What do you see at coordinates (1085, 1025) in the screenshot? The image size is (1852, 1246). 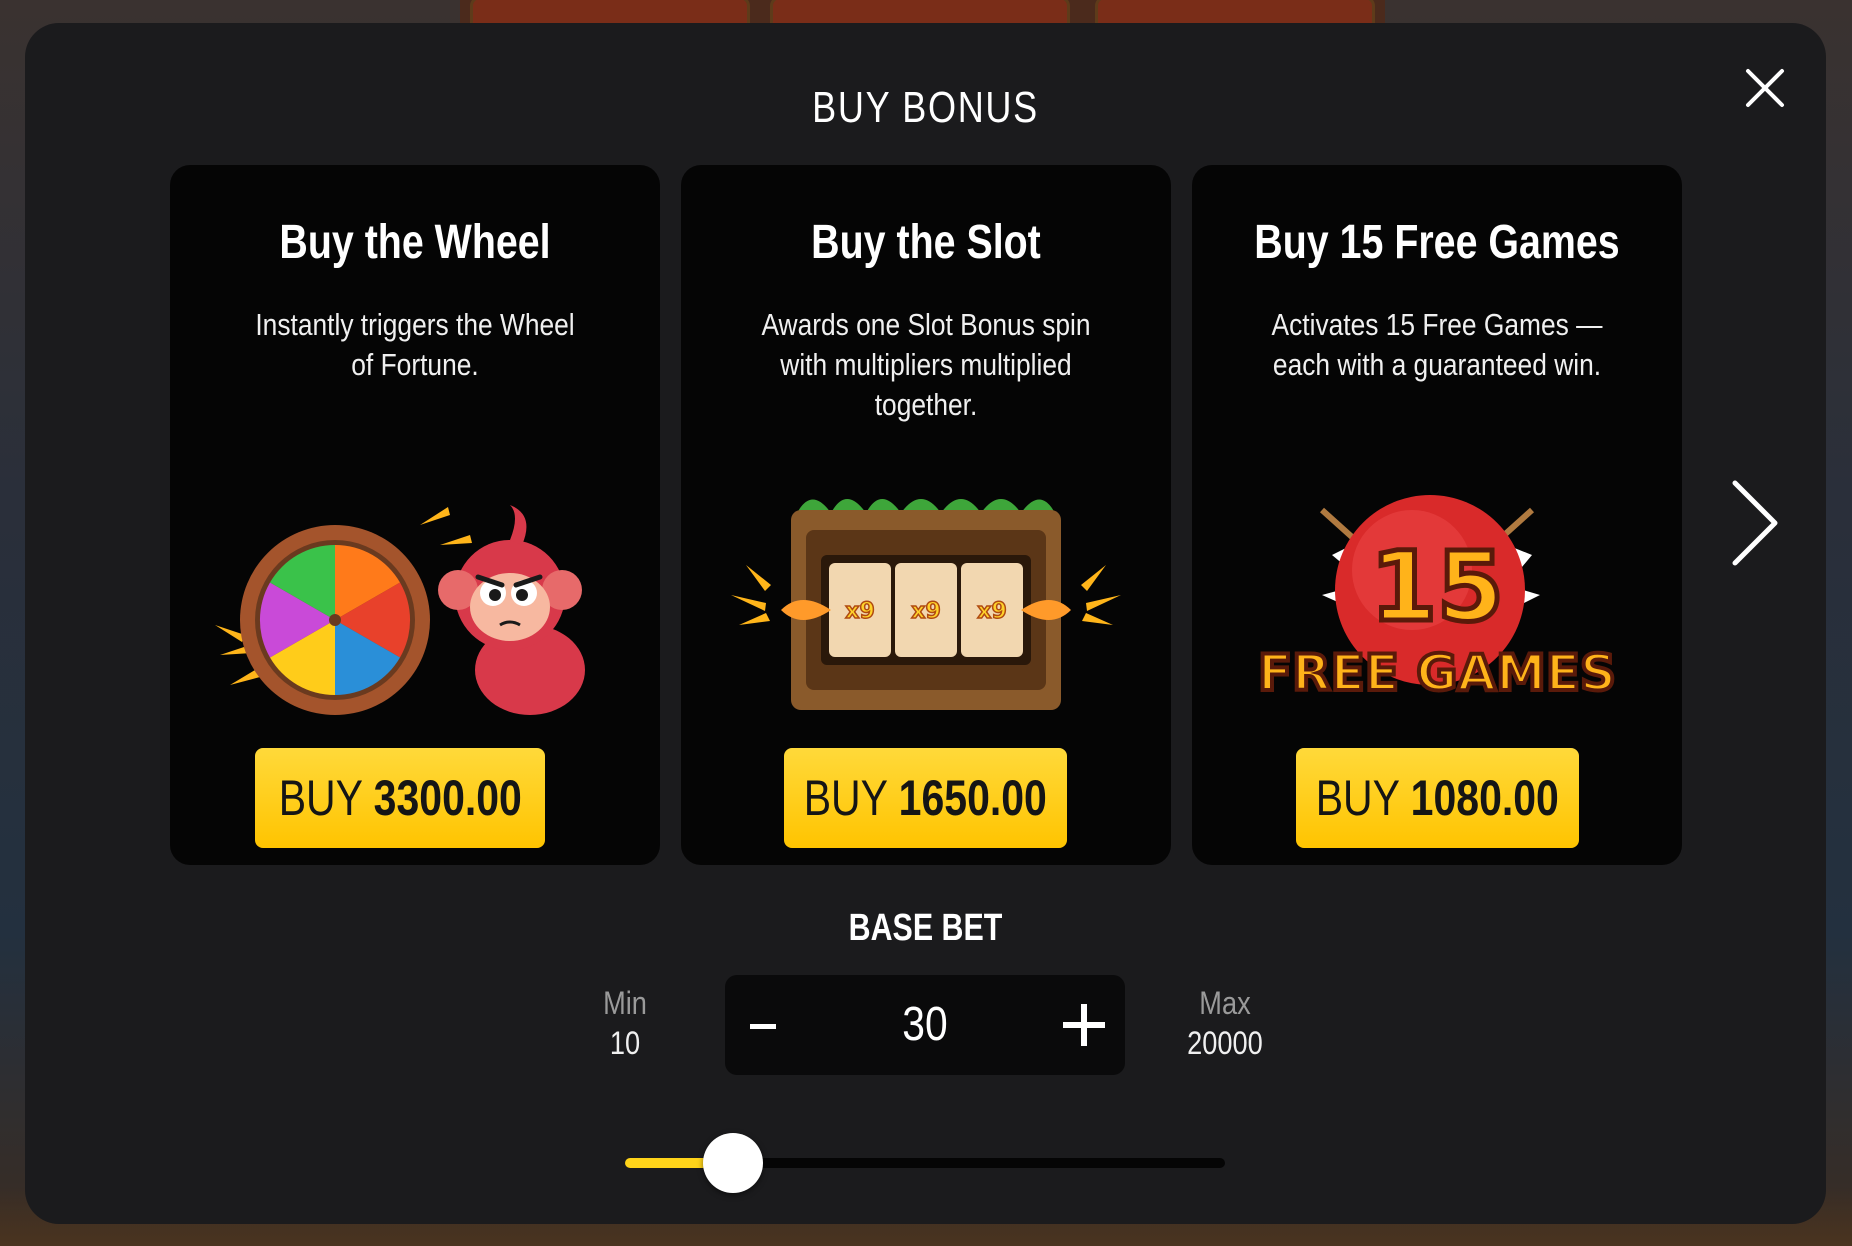 I see `increase-bet-button` at bounding box center [1085, 1025].